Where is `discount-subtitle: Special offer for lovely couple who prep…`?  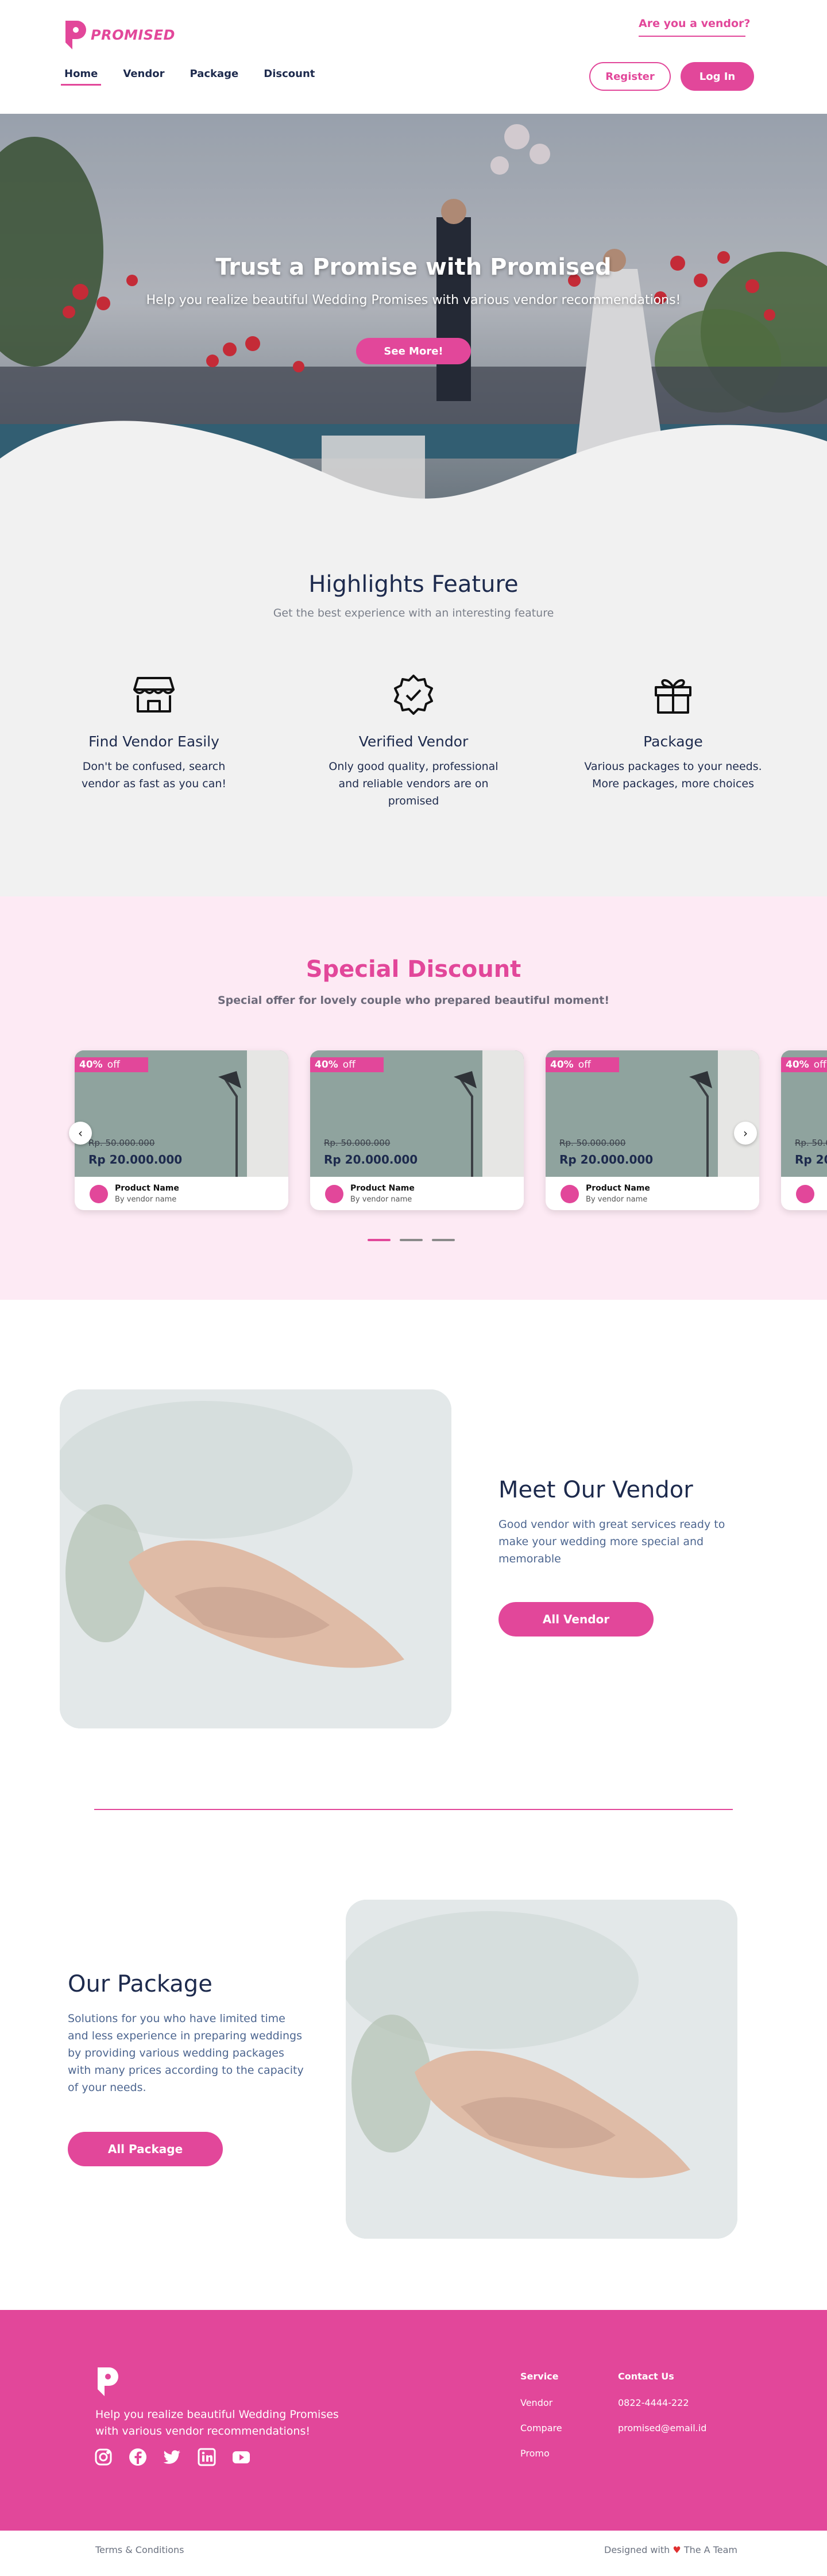
discount-subtitle: Special offer for lovely couple who prep… is located at coordinates (413, 1000).